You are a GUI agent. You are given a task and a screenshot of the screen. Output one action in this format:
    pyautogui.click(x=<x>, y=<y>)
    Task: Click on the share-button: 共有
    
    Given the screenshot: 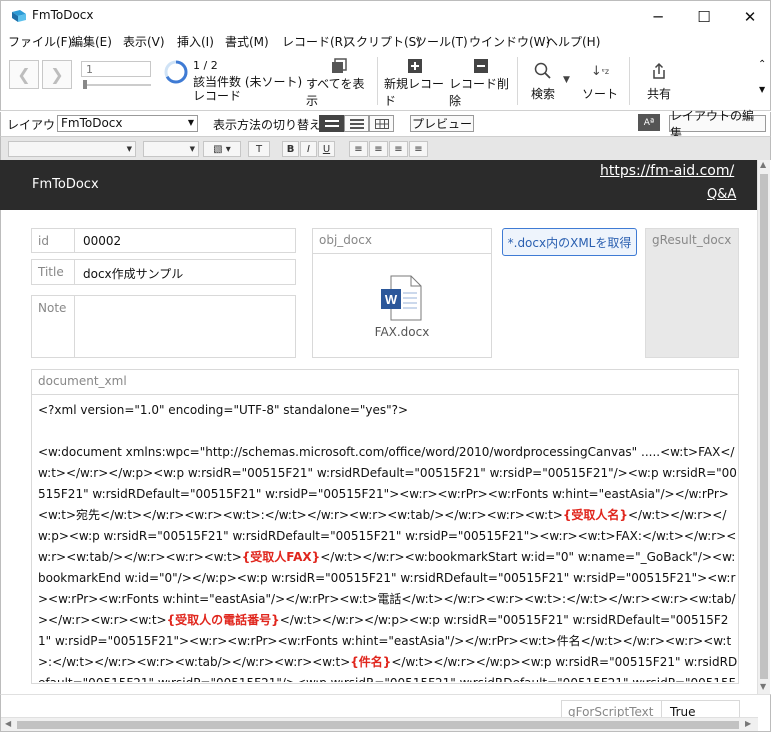 What is the action you would take?
    pyautogui.click(x=659, y=83)
    